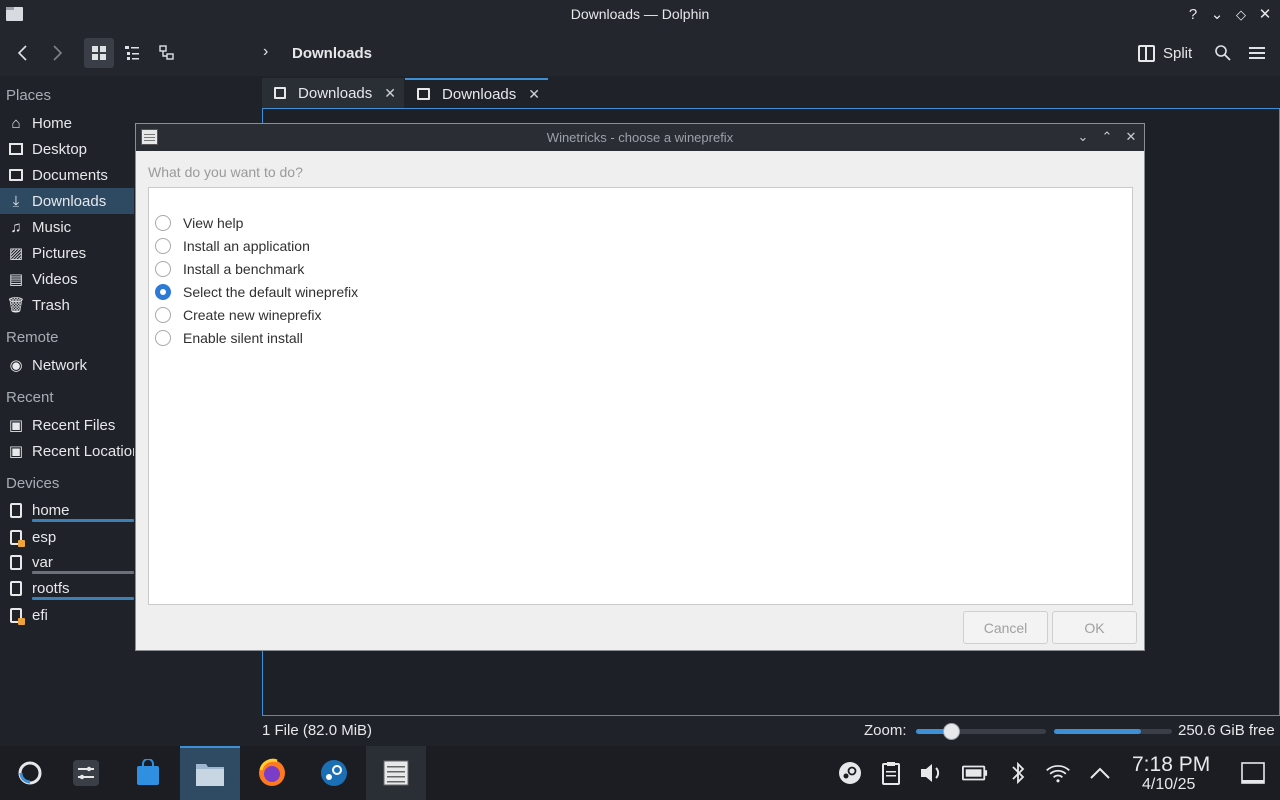 The width and height of the screenshot is (1280, 800). What do you see at coordinates (1005, 627) in the screenshot?
I see `cancel-button: Cancel` at bounding box center [1005, 627].